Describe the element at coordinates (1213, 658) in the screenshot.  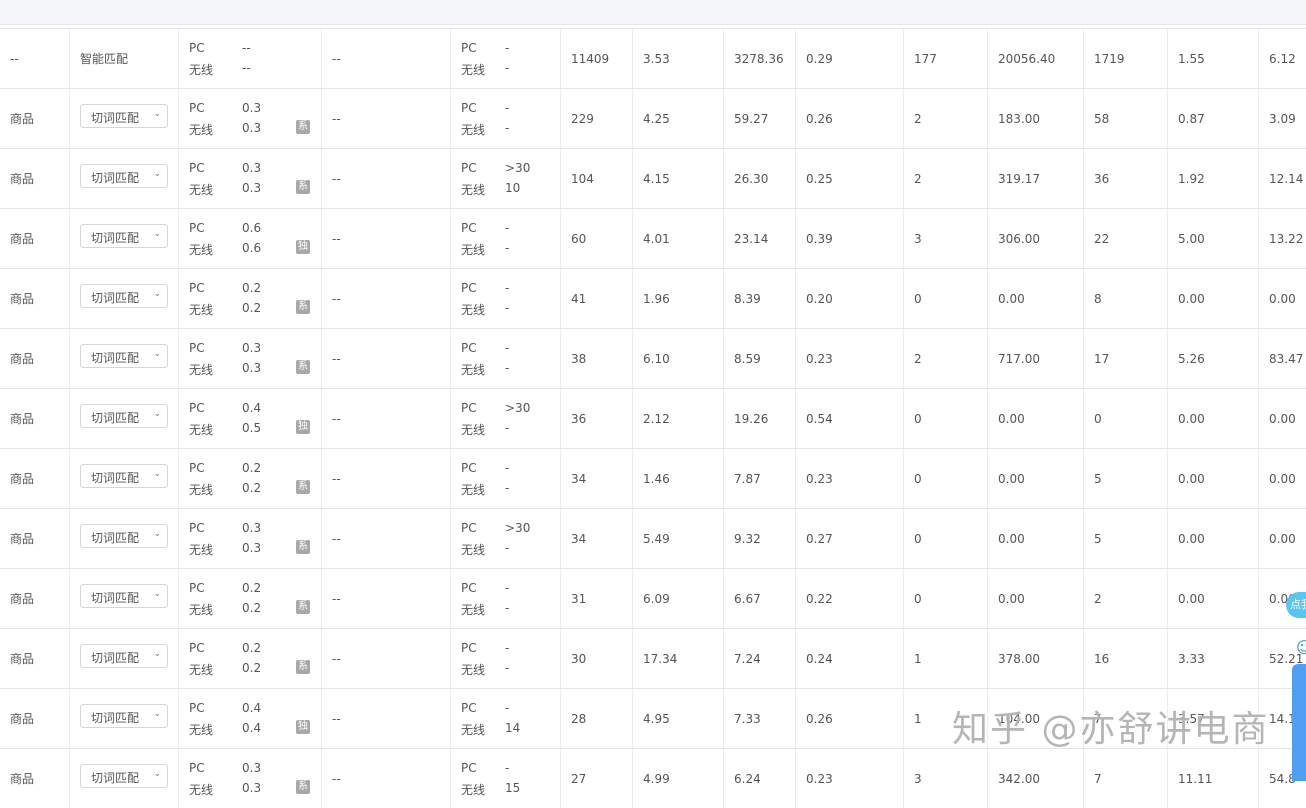
I see `cell-value-conversion: 3.33` at that location.